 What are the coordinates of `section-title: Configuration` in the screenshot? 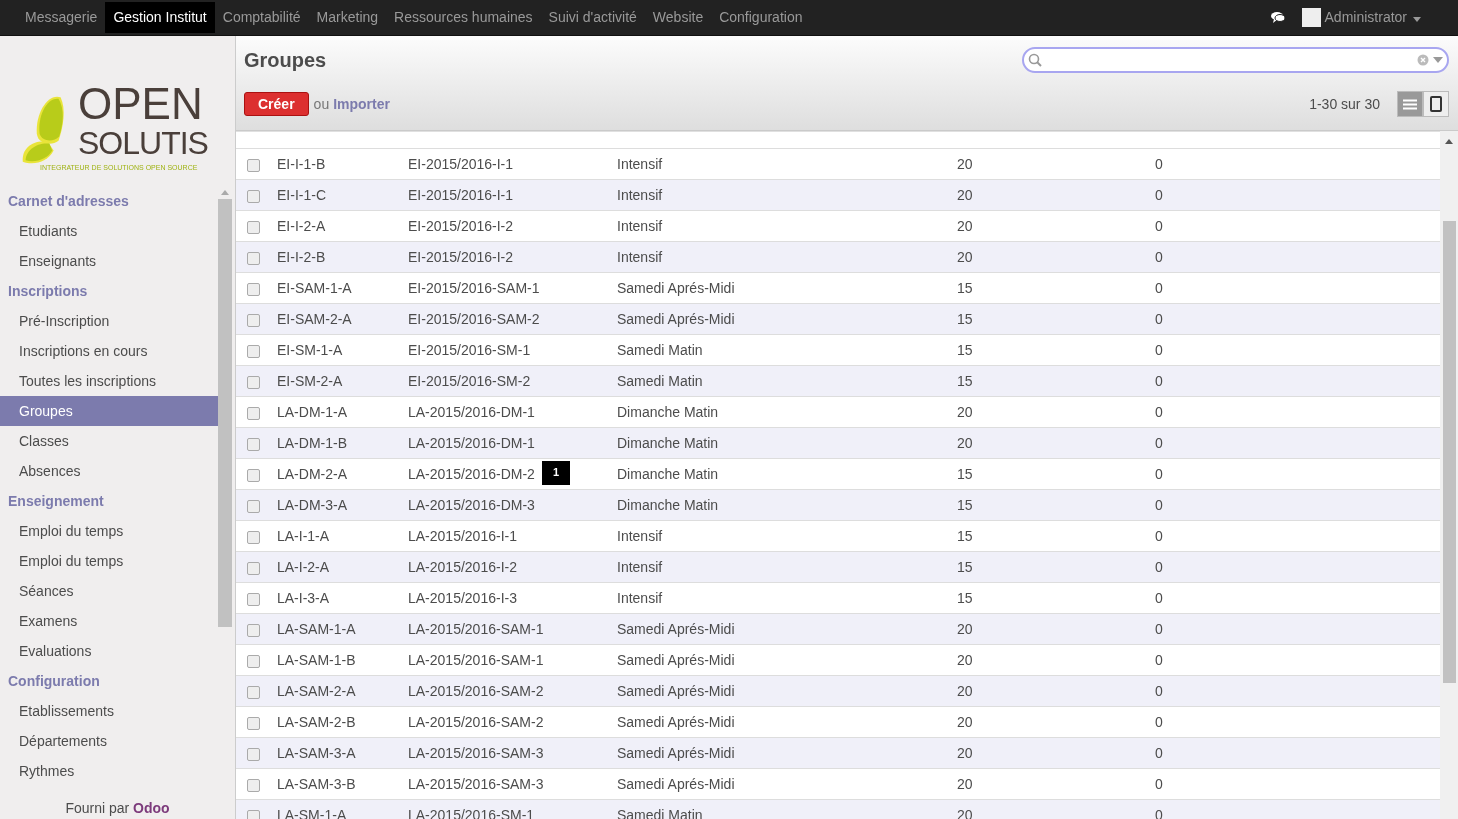 It's located at (54, 681).